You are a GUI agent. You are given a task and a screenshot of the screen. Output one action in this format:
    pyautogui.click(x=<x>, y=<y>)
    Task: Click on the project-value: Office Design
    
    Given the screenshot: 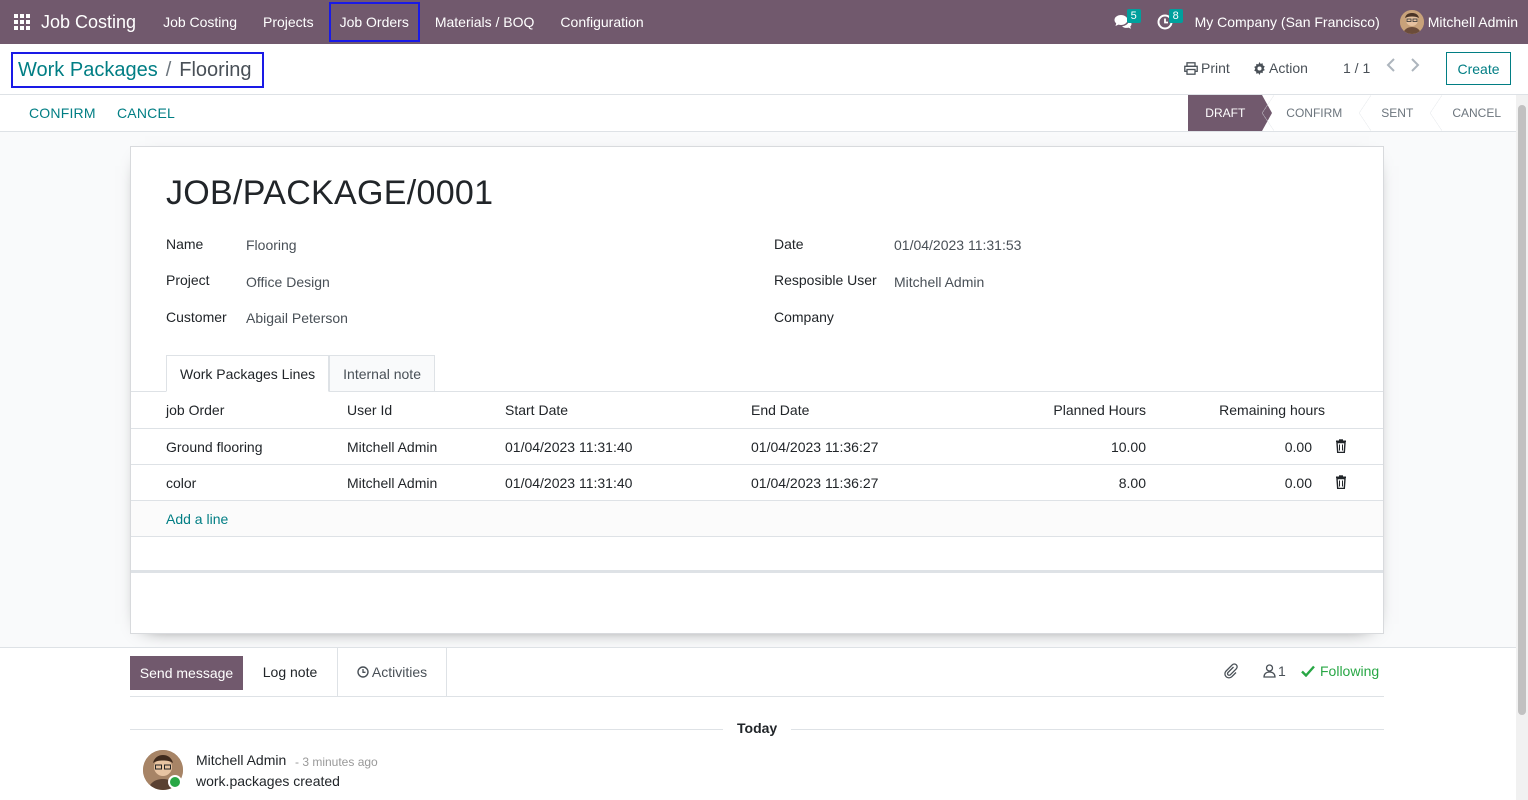 What is the action you would take?
    pyautogui.click(x=288, y=282)
    